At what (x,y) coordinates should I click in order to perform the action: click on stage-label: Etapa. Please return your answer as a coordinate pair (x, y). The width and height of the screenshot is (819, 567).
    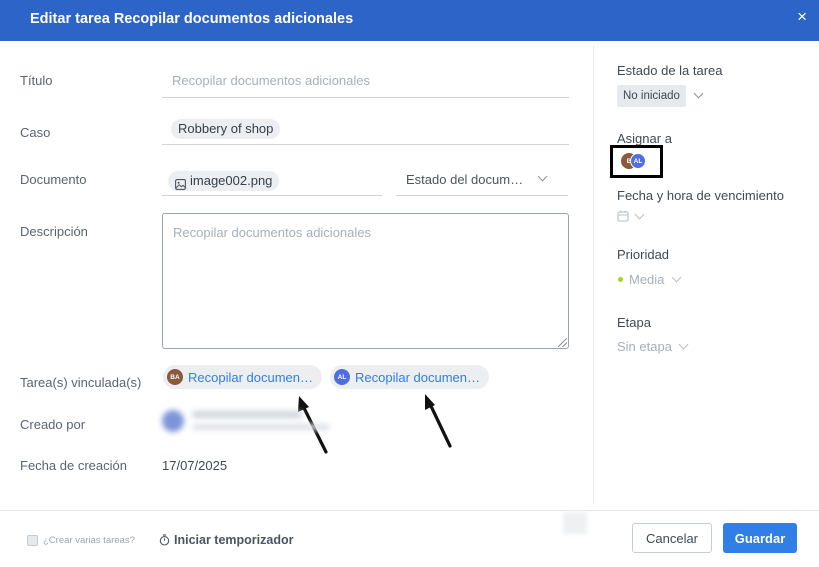
    Looking at the image, I should click on (634, 322).